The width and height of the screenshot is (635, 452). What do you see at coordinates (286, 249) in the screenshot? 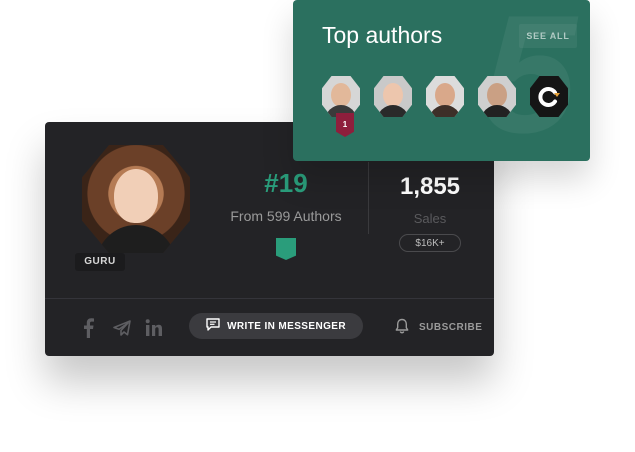
I see `rank-flag-icon` at bounding box center [286, 249].